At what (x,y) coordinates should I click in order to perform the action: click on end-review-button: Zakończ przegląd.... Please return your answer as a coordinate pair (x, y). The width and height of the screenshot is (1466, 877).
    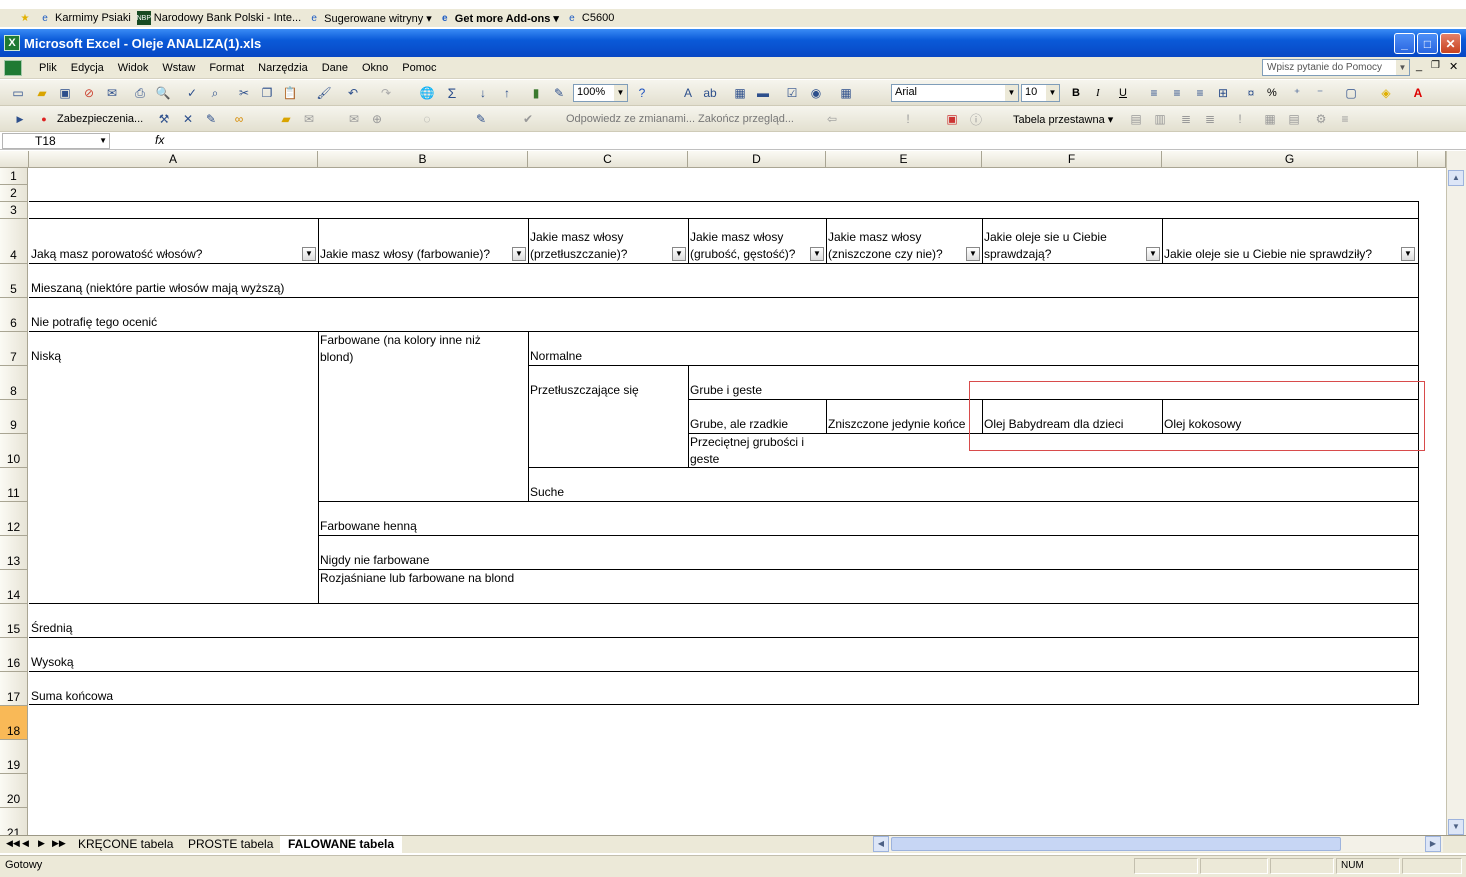
    Looking at the image, I should click on (746, 119).